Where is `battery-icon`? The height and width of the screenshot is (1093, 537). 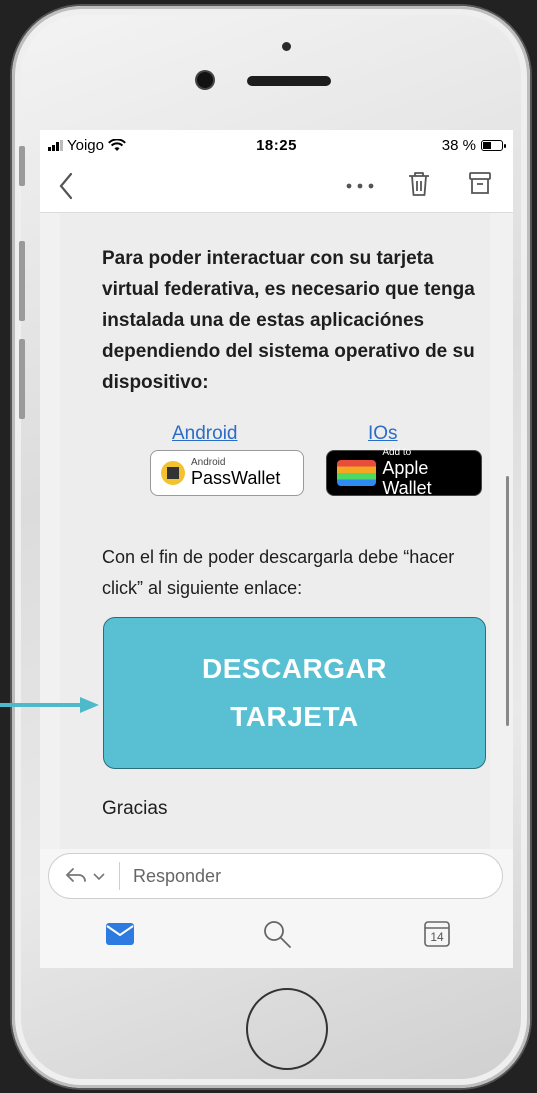
battery-icon is located at coordinates (493, 145).